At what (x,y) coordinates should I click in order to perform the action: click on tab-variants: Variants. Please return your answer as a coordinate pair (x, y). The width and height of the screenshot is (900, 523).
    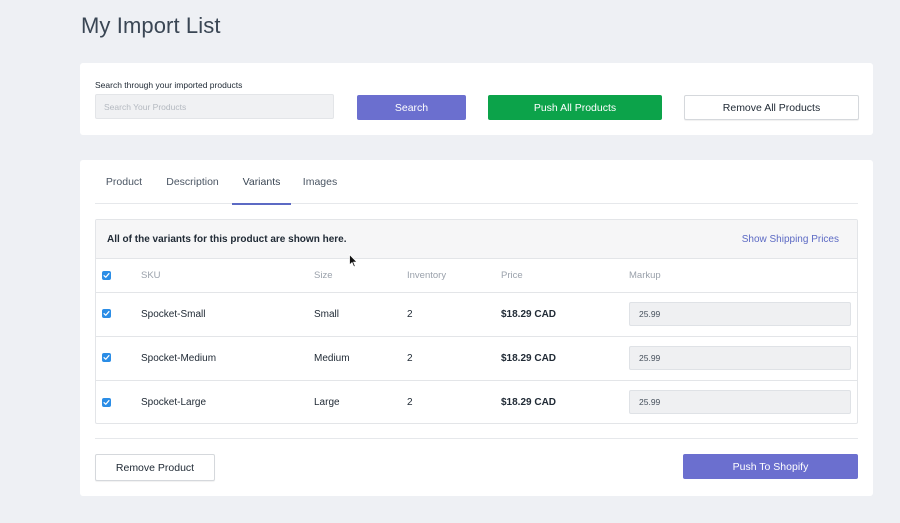
    Looking at the image, I should click on (261, 182).